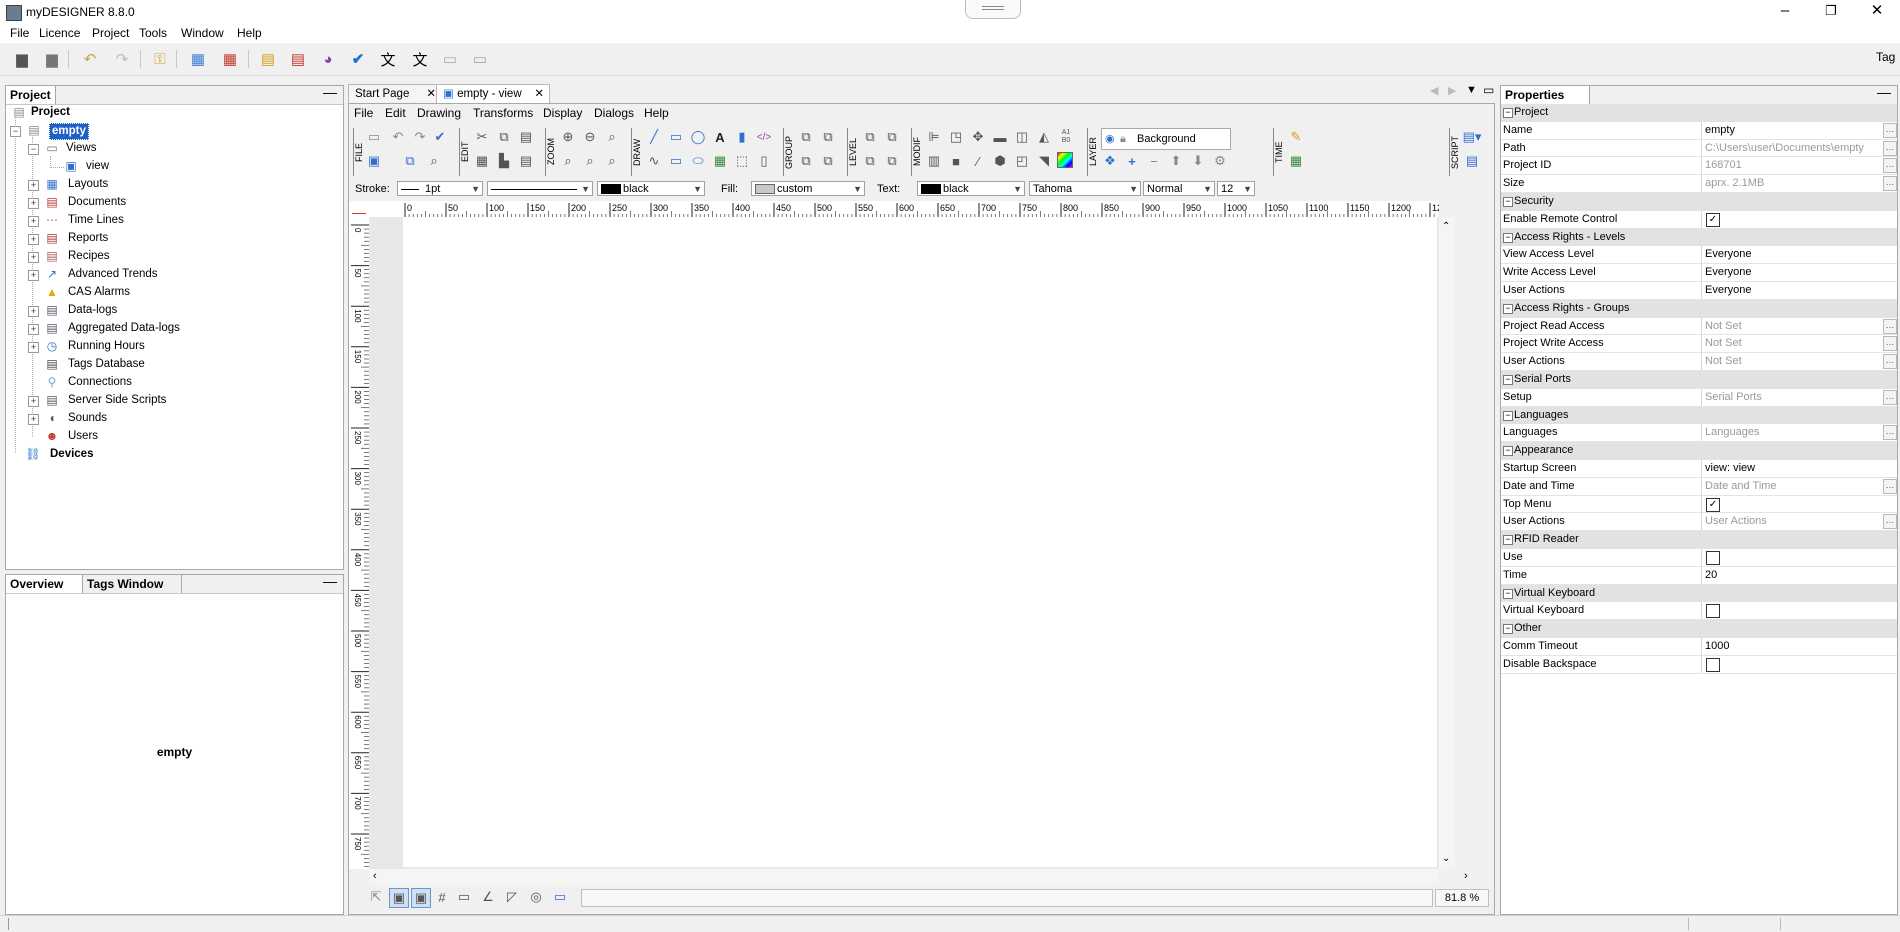 The image size is (1900, 932). What do you see at coordinates (1132, 161) in the screenshot?
I see `add-layer-icon: +` at bounding box center [1132, 161].